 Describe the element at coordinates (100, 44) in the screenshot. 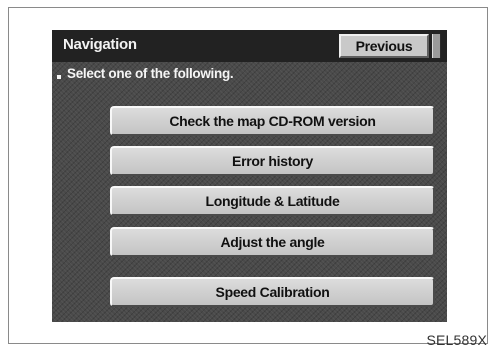

I see `screen-title: Navigation` at that location.